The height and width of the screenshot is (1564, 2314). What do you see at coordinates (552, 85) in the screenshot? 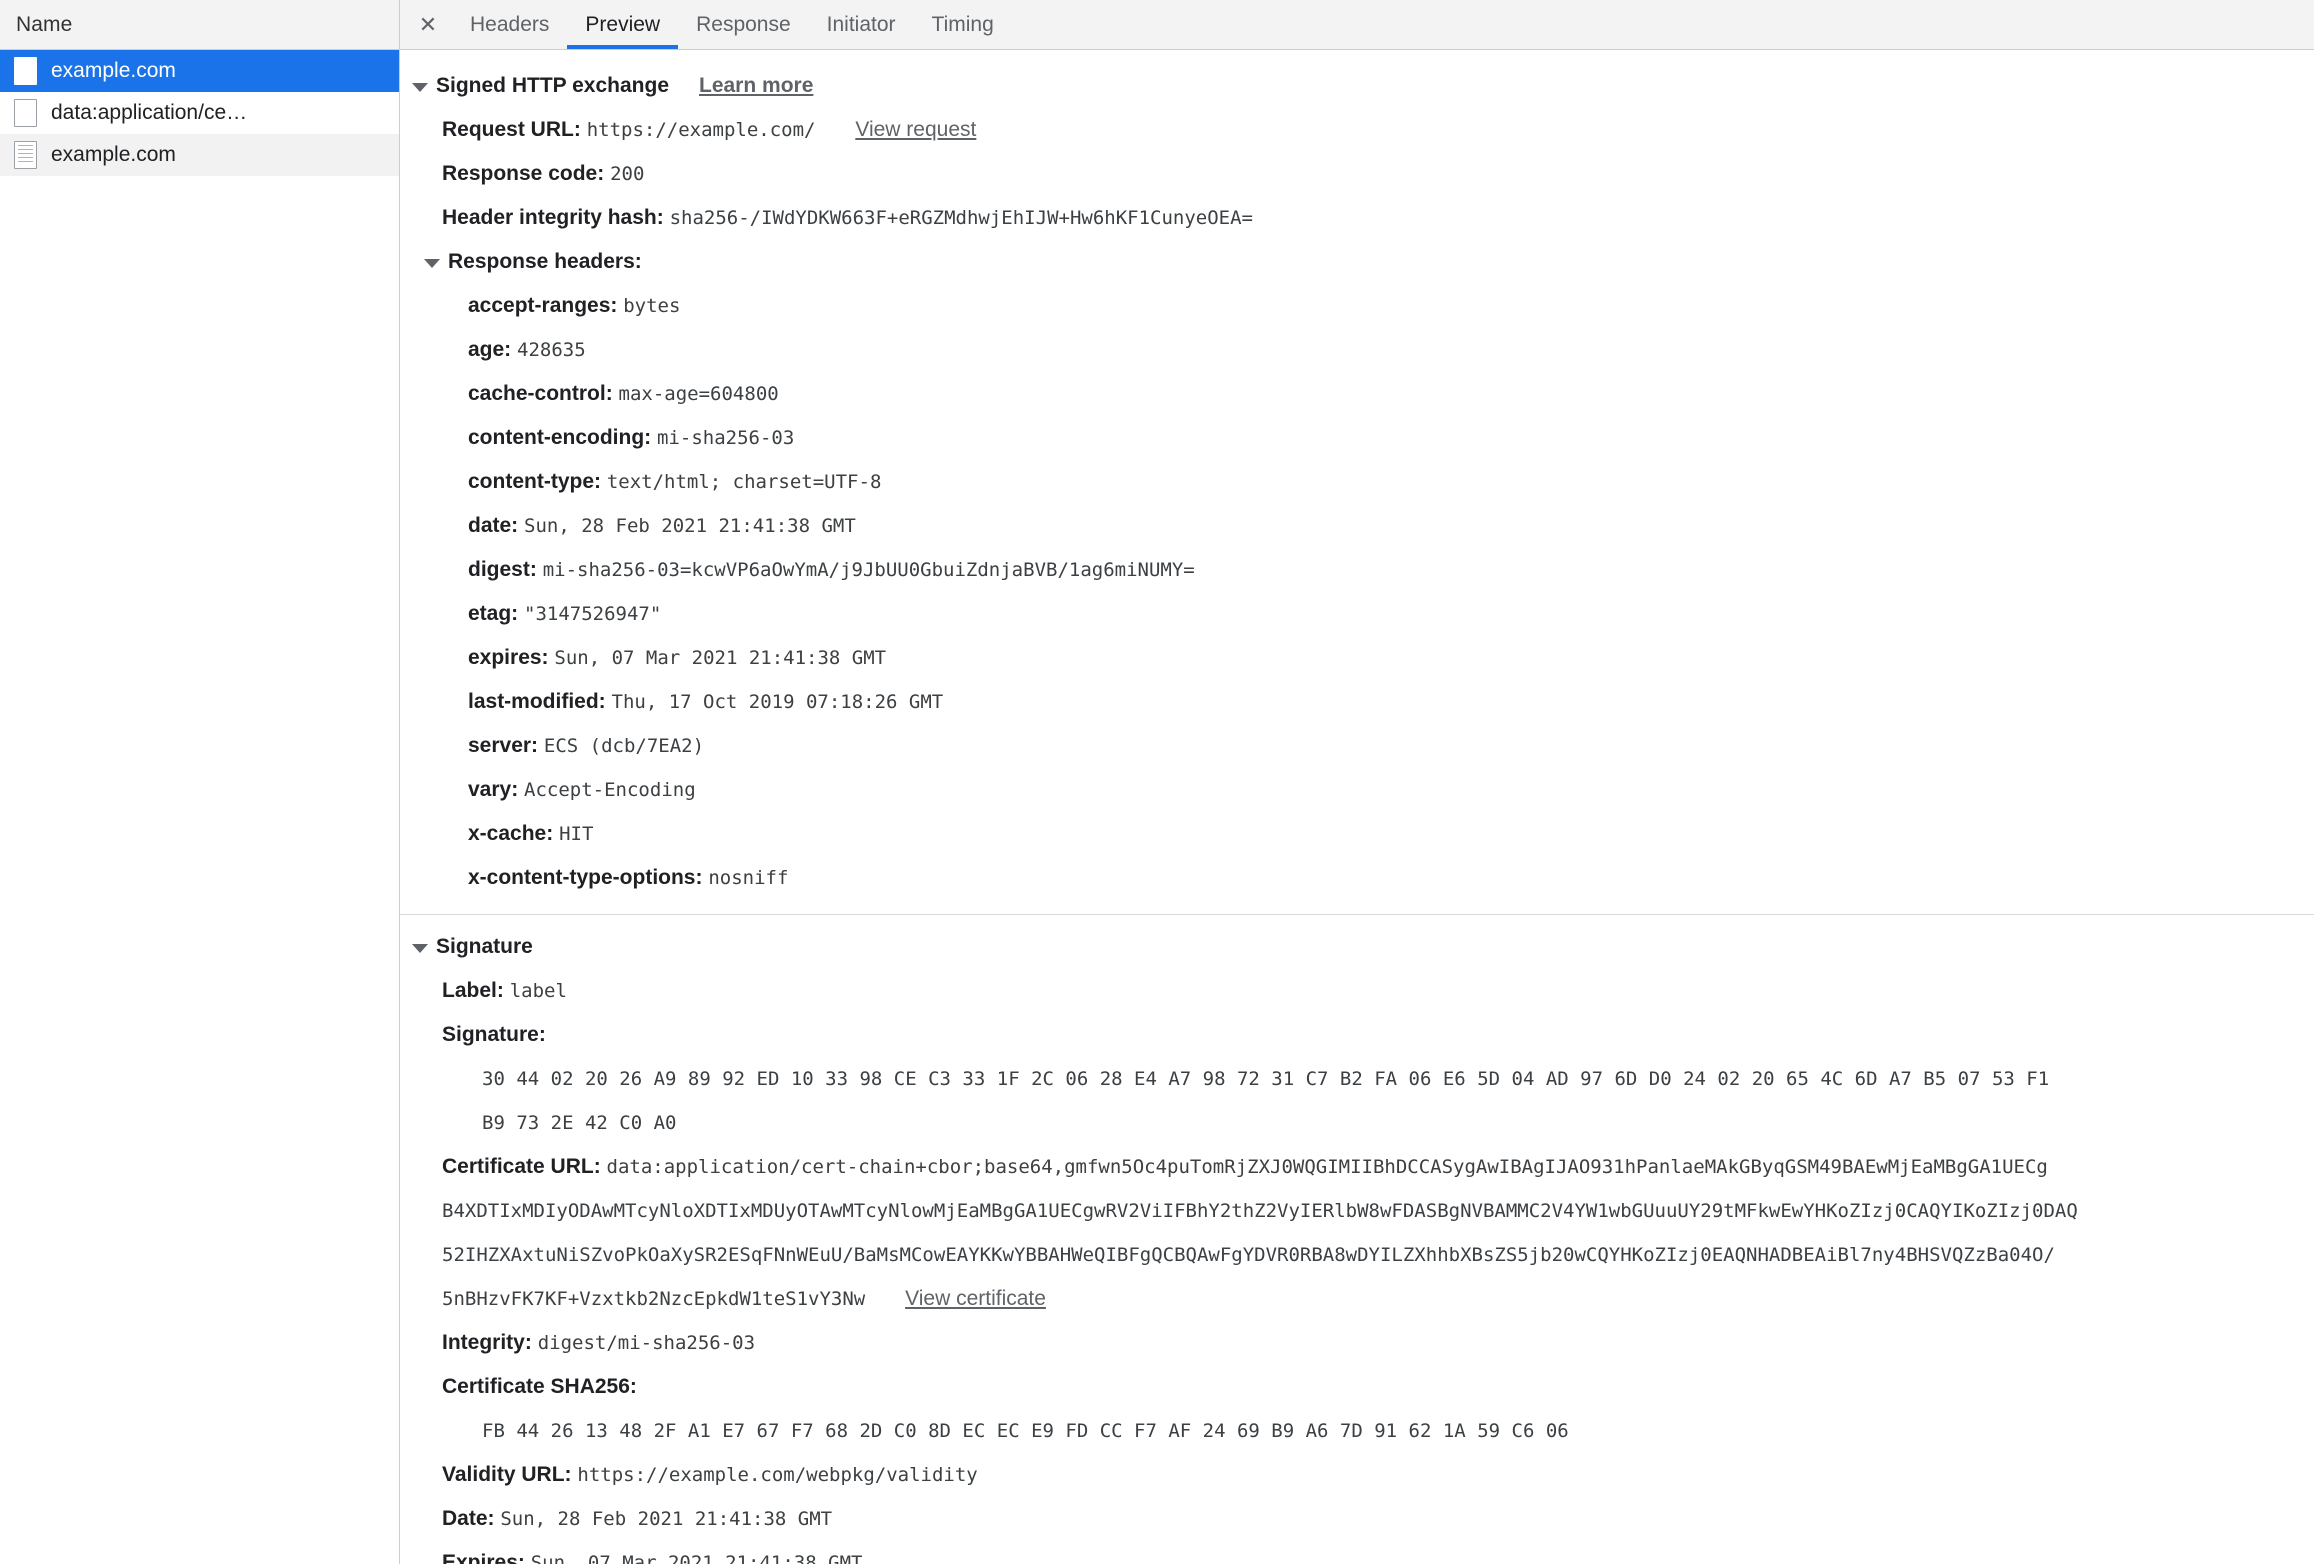
I see `section-title: Signed HTTP exchange` at bounding box center [552, 85].